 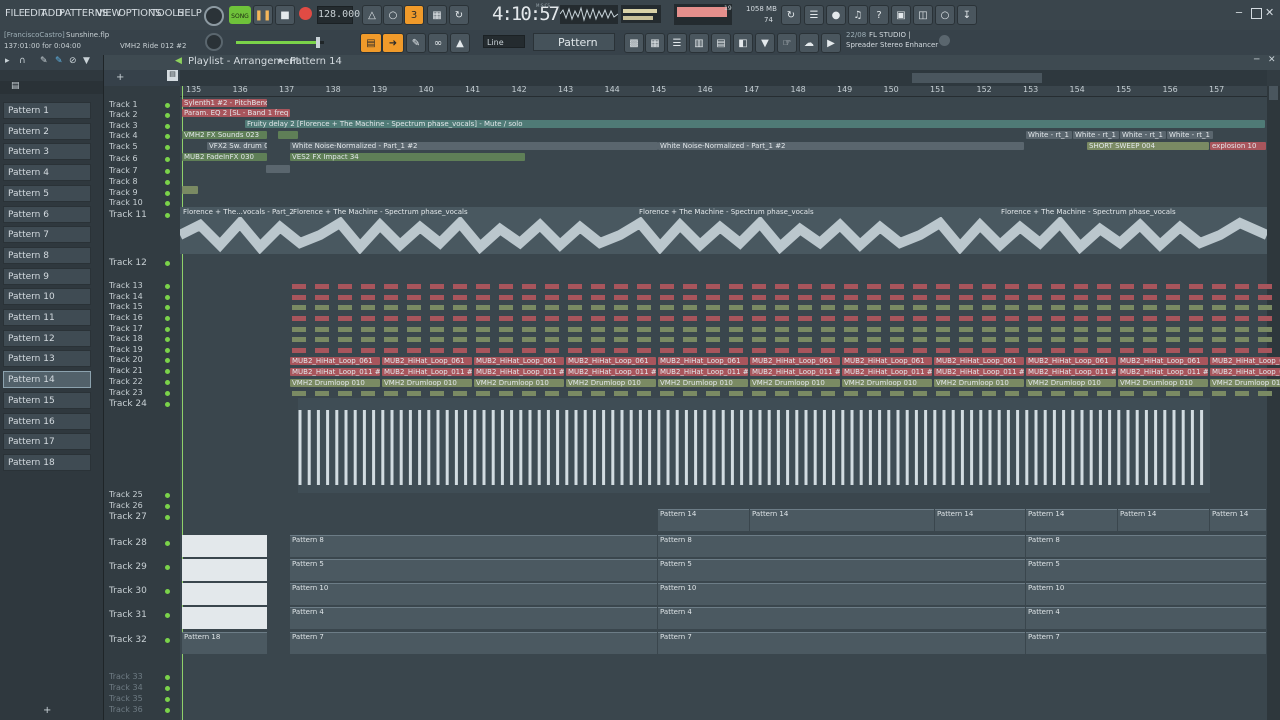 What do you see at coordinates (787, 43) in the screenshot?
I see `touch-icon: ☞` at bounding box center [787, 43].